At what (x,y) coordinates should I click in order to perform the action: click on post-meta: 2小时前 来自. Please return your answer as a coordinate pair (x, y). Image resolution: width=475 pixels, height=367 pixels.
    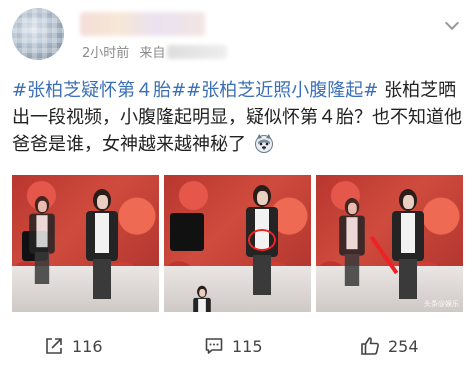
    Looking at the image, I should click on (155, 51).